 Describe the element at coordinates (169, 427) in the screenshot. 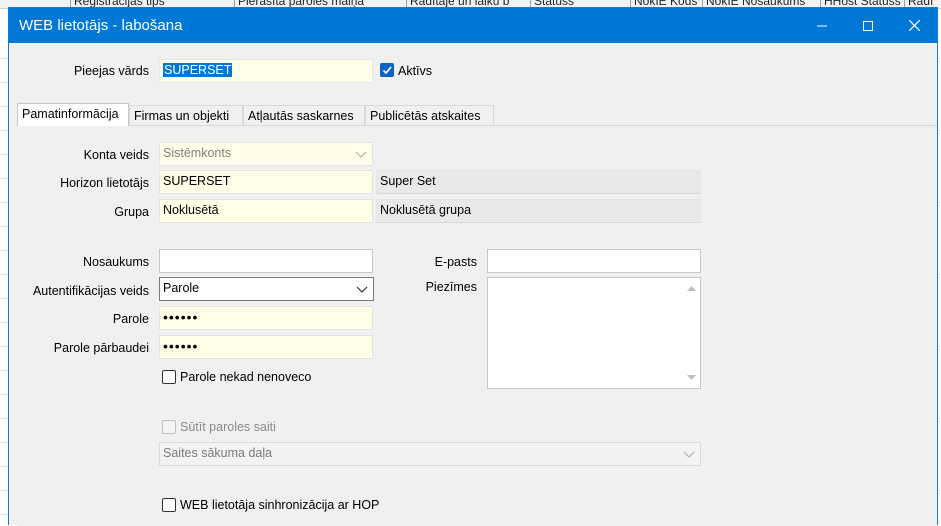

I see `send-link-checkbox` at that location.